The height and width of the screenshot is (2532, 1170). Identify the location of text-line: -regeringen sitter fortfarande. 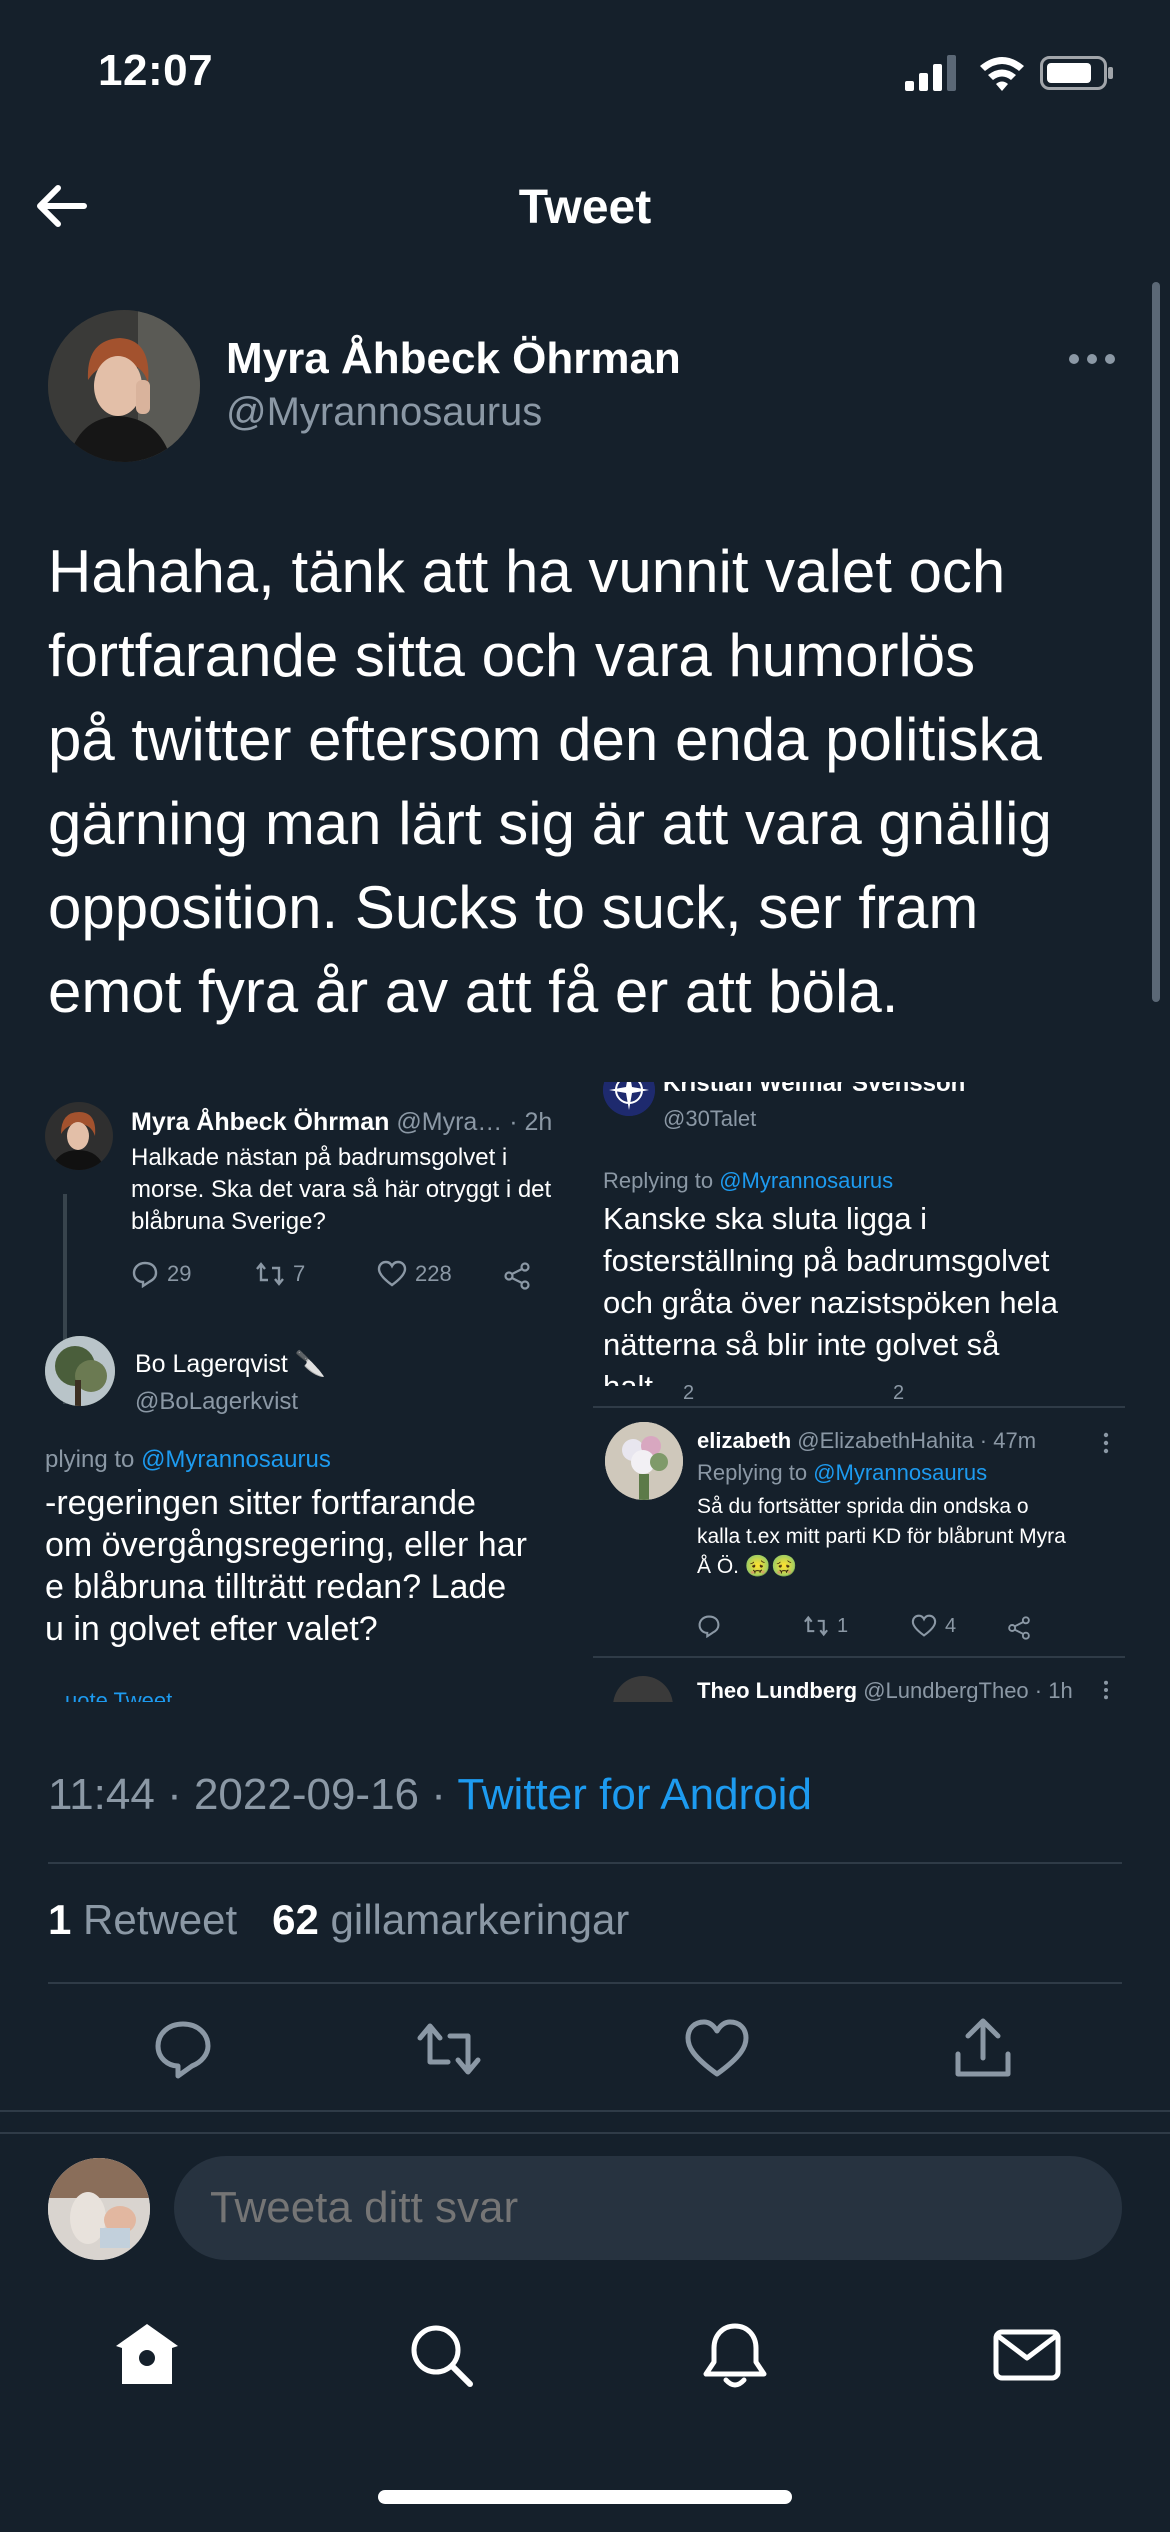
(260, 1503).